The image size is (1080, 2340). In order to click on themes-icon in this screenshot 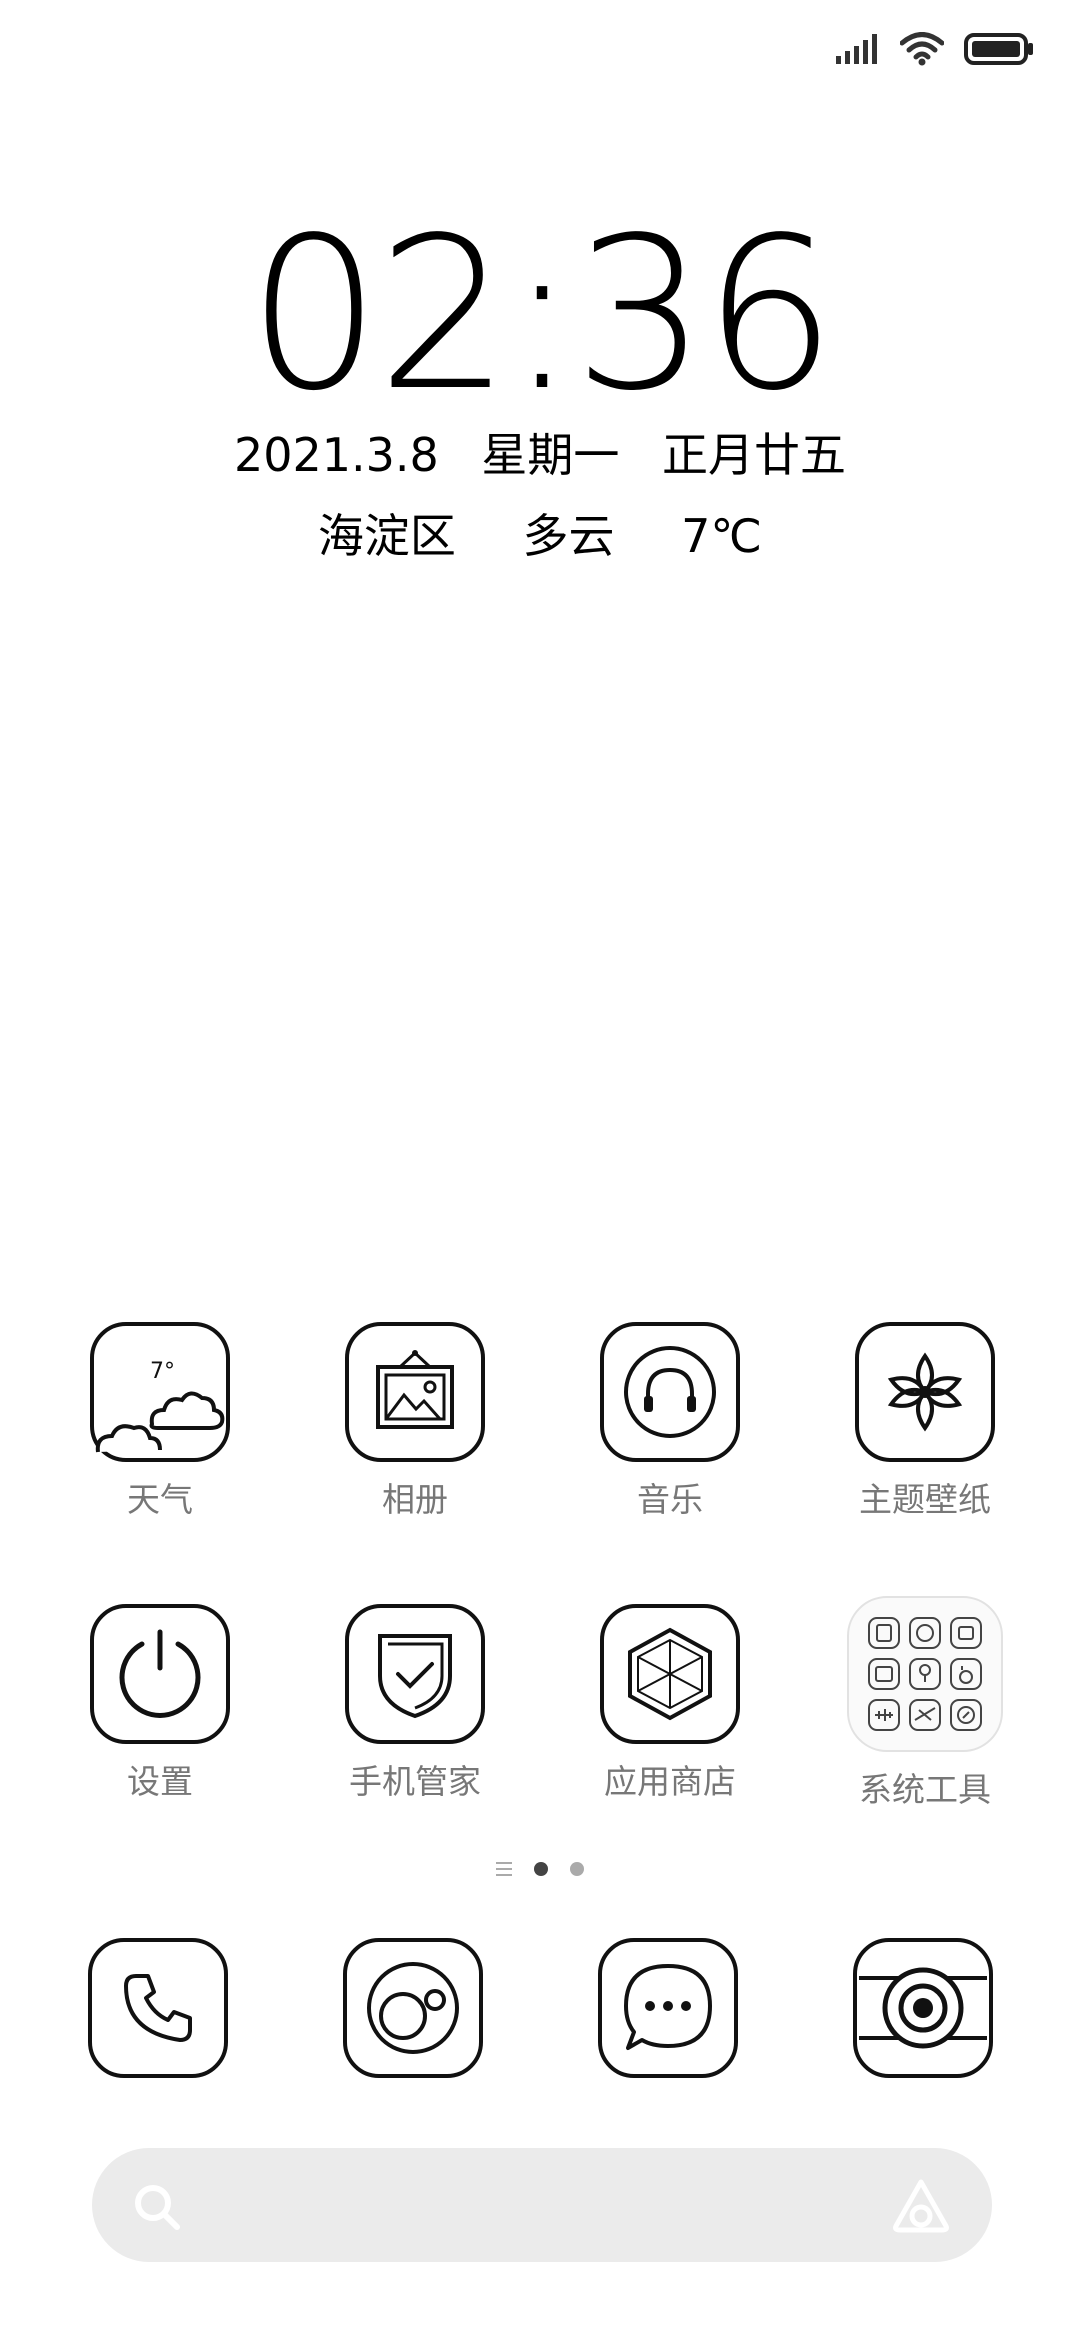, I will do `click(925, 1392)`.